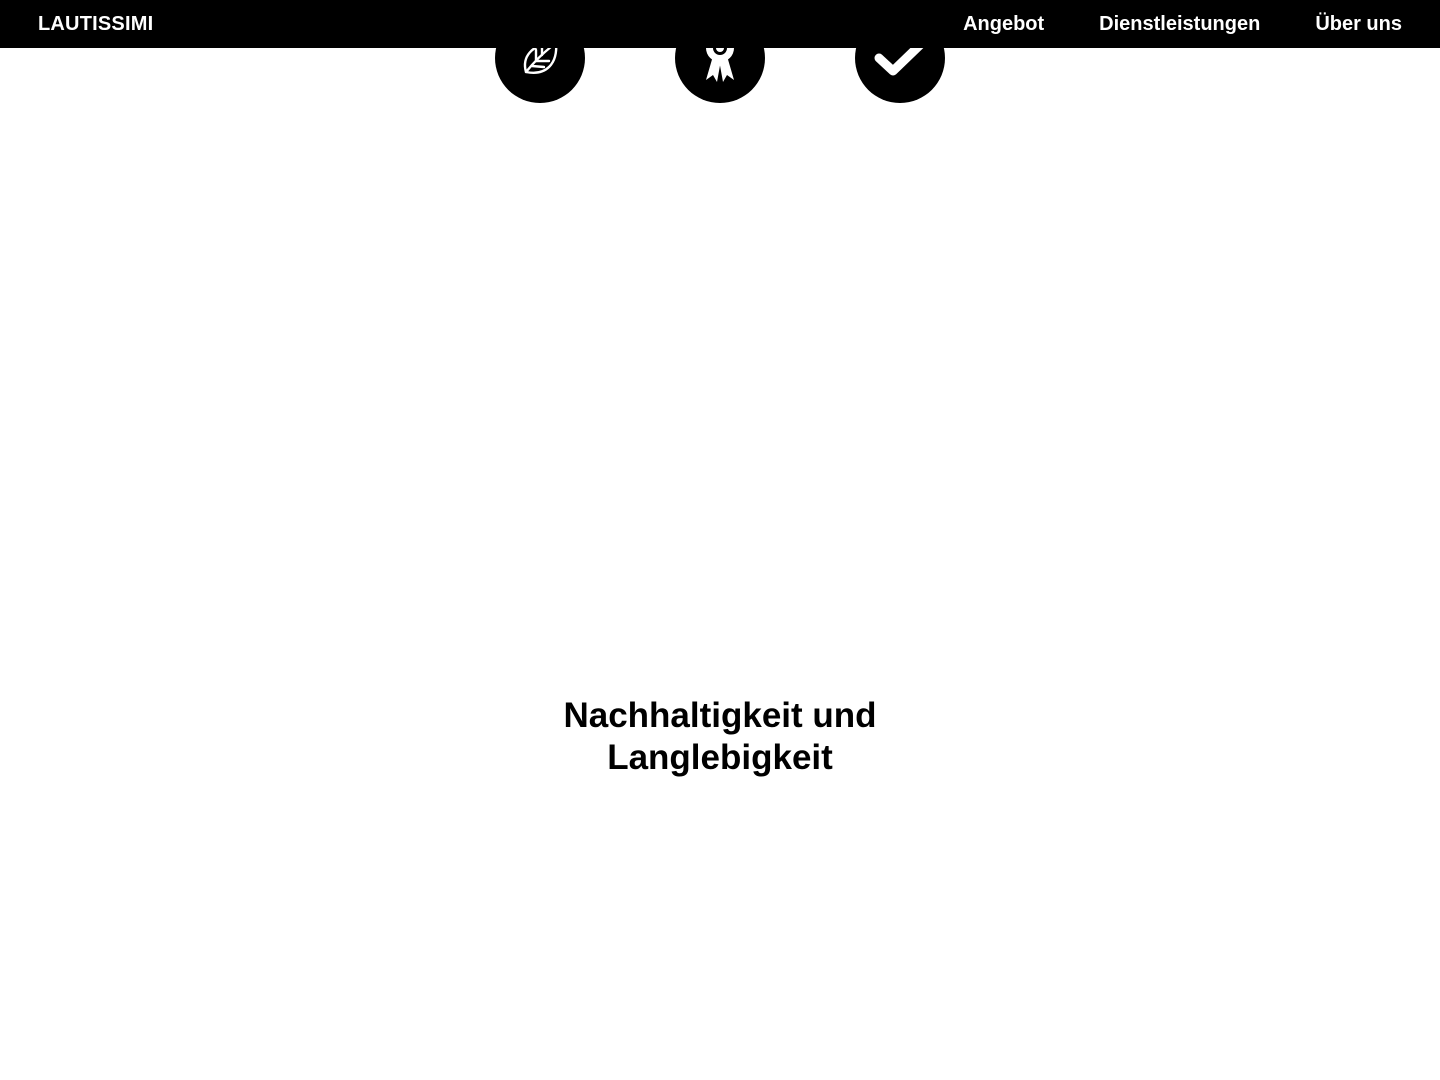 The height and width of the screenshot is (1080, 1440). What do you see at coordinates (1358, 24) in the screenshot?
I see `nav-link-ueber-uns: Über uns` at bounding box center [1358, 24].